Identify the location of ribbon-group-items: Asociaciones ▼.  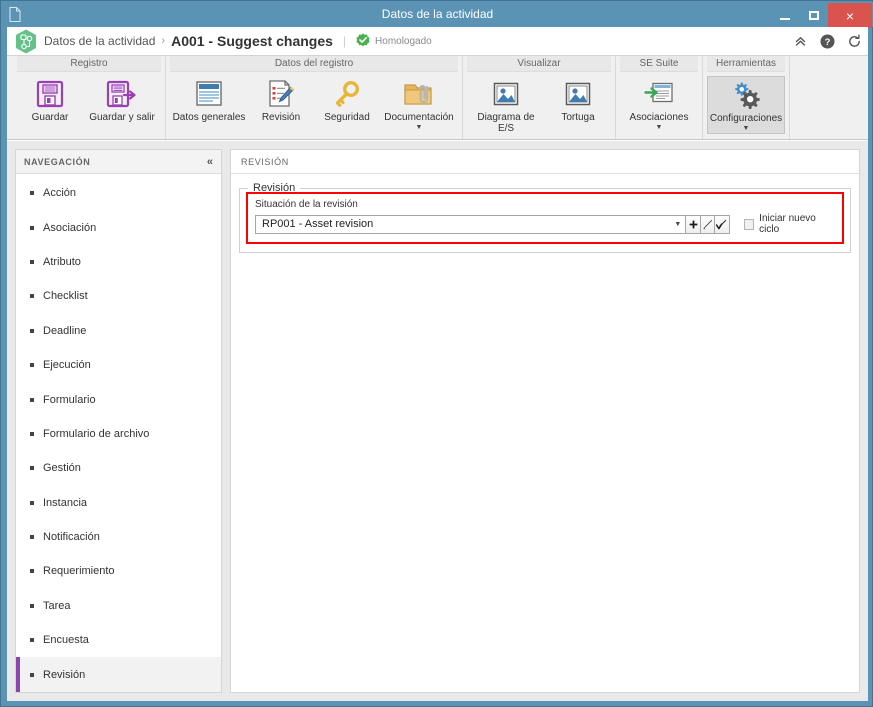
(659, 105).